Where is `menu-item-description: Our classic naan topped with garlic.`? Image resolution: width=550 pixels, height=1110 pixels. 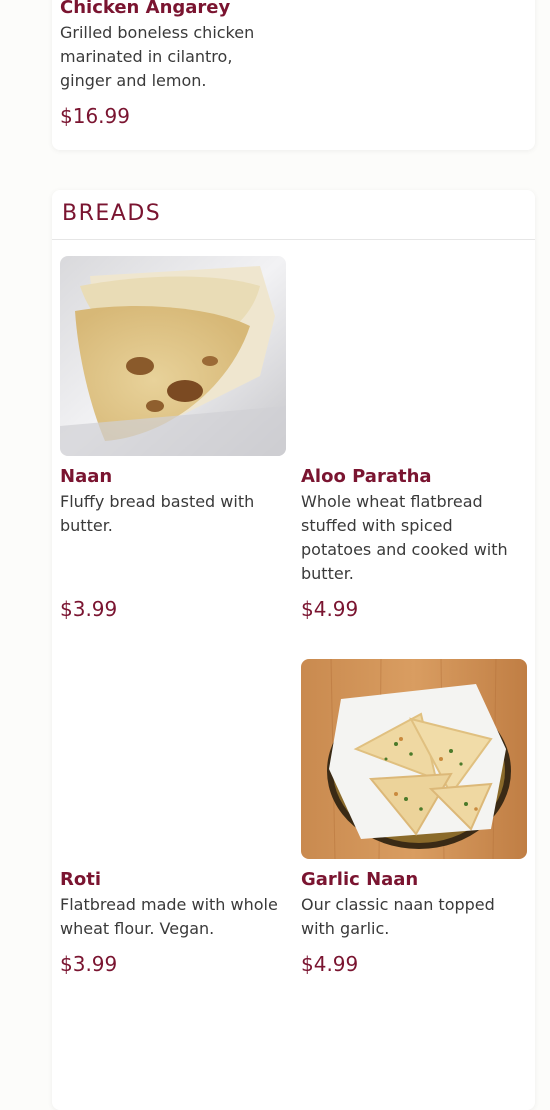
menu-item-description: Our classic naan topped with garlic. is located at coordinates (398, 916).